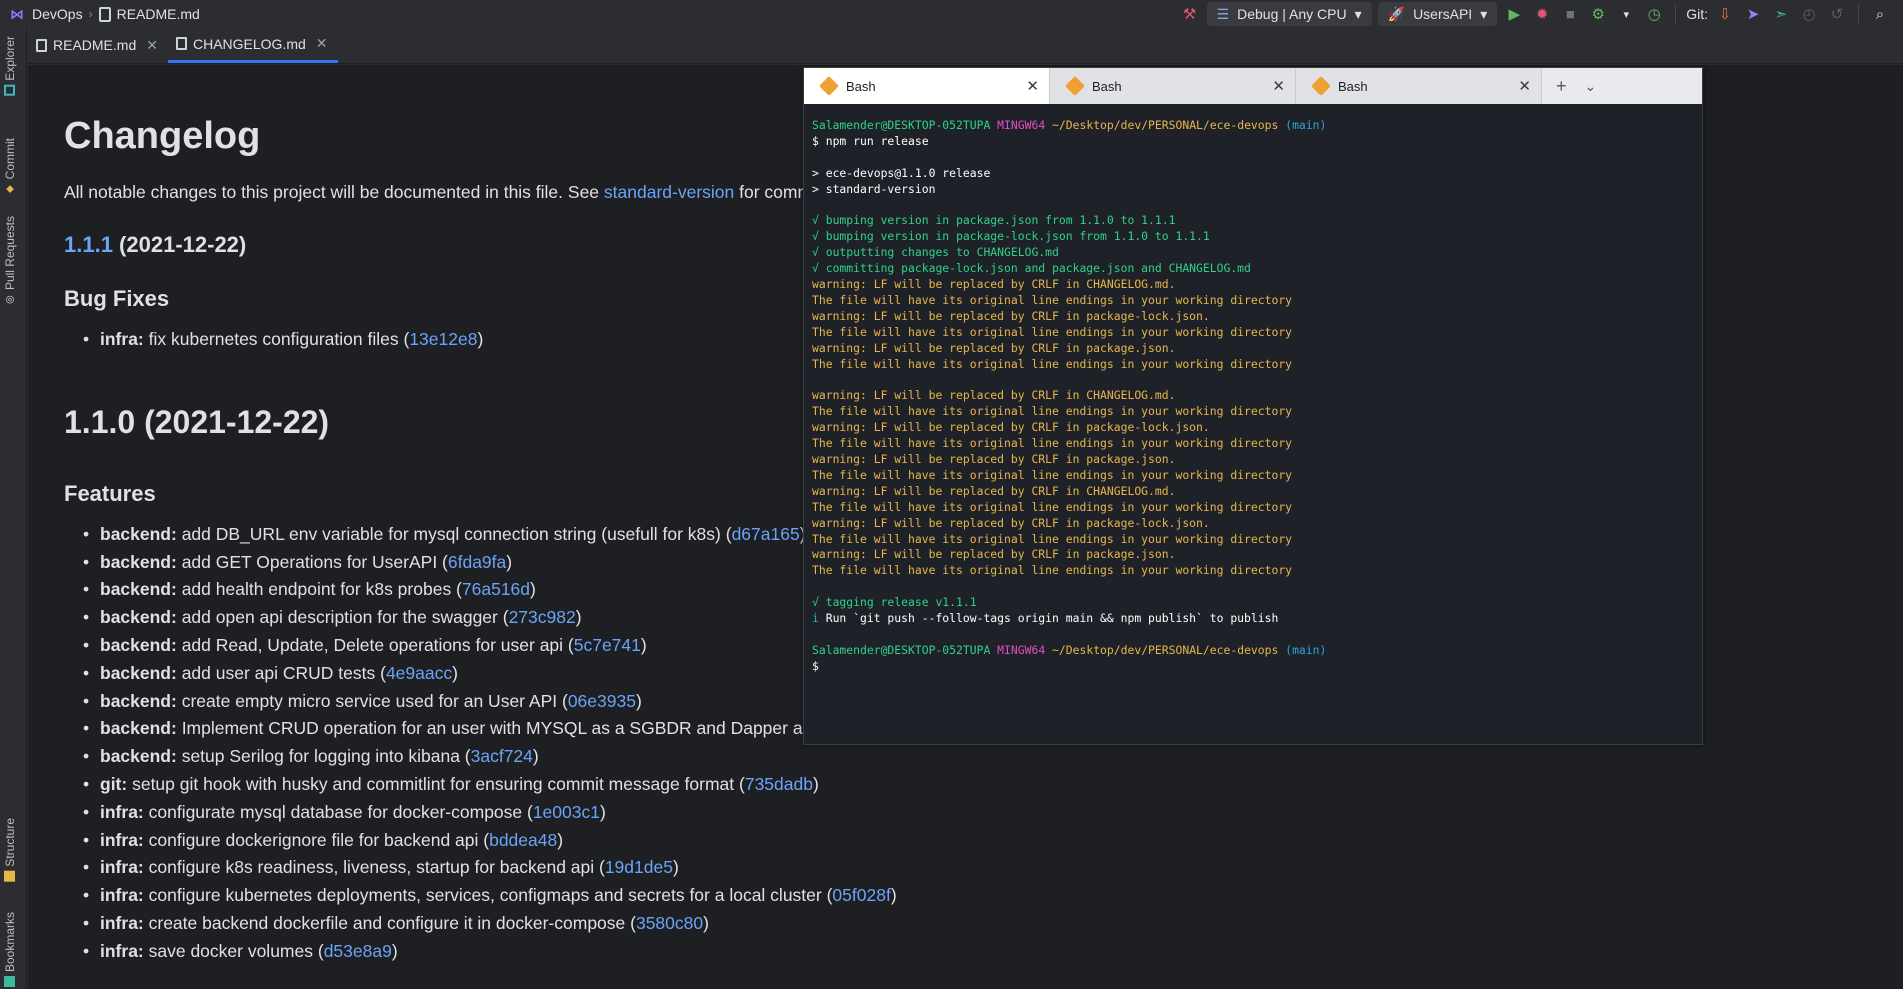  Describe the element at coordinates (901, 649) in the screenshot. I see `prompt-user: Salamender@DESKTOP-052TUPA` at that location.